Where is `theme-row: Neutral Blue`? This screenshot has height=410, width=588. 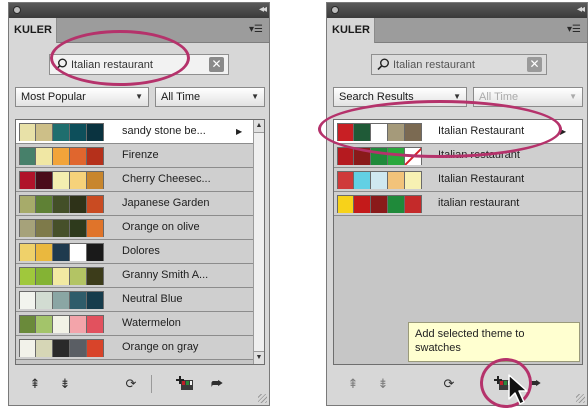 theme-row: Neutral Blue is located at coordinates (140, 300).